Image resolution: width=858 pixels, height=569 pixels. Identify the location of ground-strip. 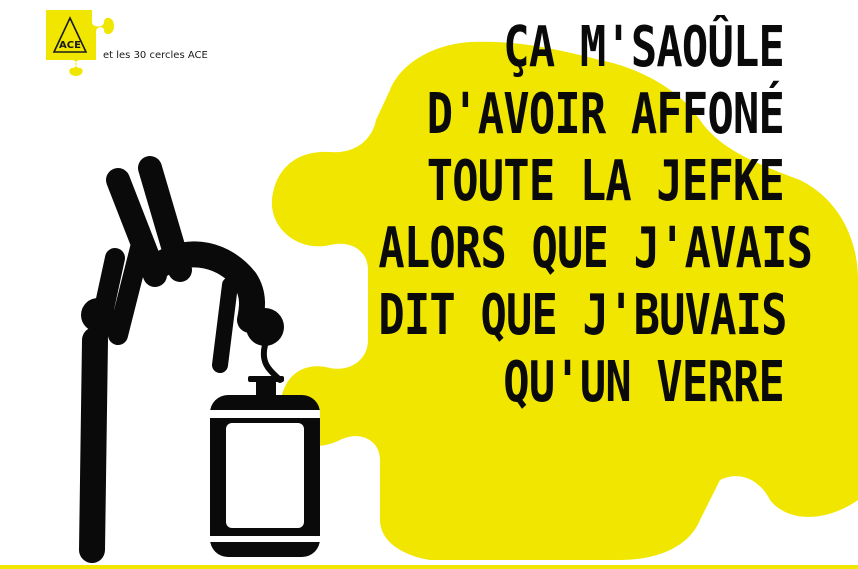
(429, 567).